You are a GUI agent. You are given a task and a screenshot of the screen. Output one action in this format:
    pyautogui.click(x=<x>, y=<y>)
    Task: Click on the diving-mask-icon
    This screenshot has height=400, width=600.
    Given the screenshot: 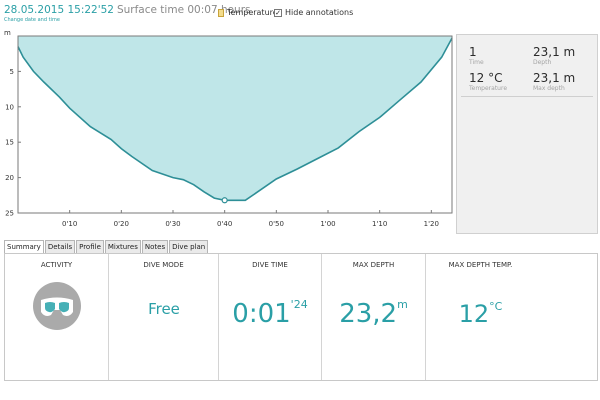 What is the action you would take?
    pyautogui.click(x=57, y=306)
    